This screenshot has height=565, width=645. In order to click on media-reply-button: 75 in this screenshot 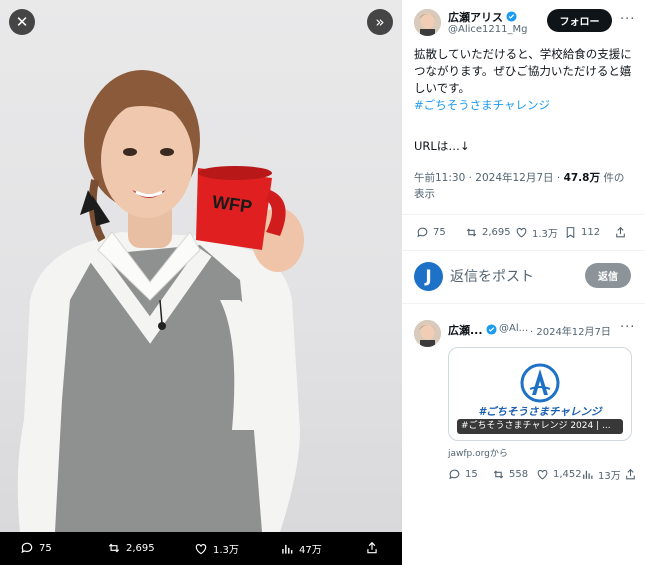, I will do `click(36, 548)`.